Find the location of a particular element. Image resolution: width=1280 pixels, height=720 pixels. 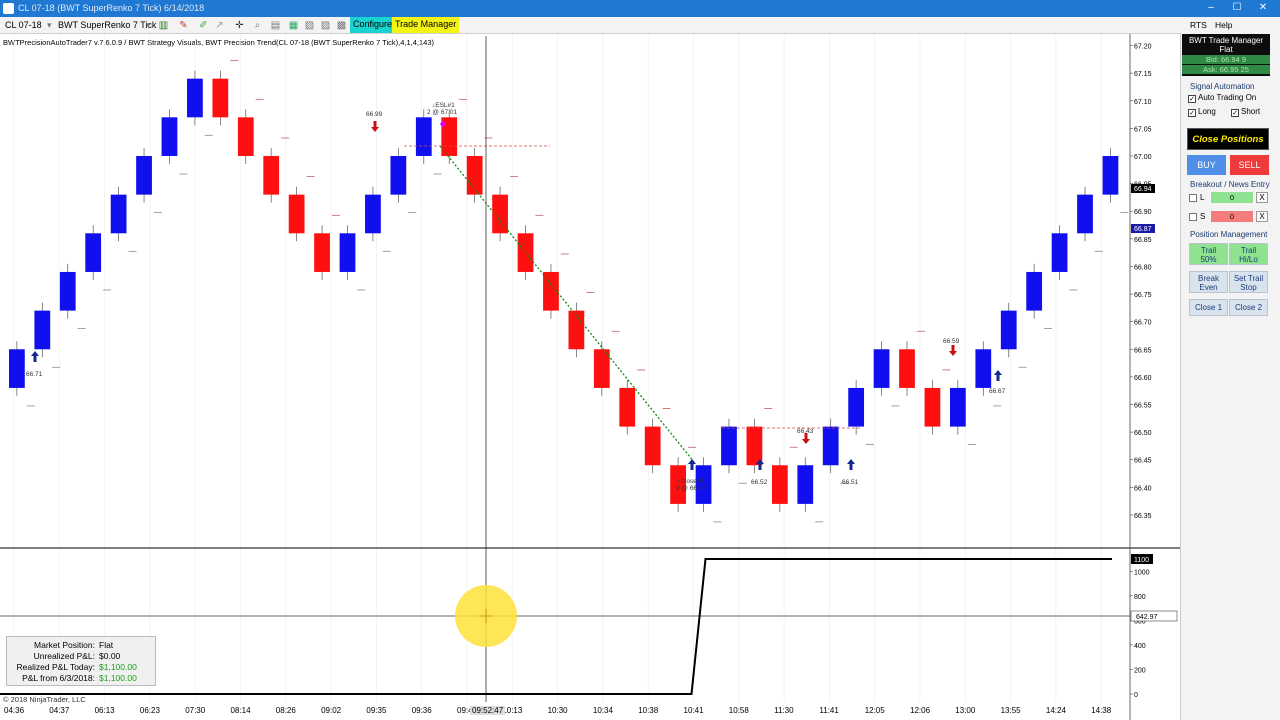

draw-tool-icon: ✎ is located at coordinates (183, 25).